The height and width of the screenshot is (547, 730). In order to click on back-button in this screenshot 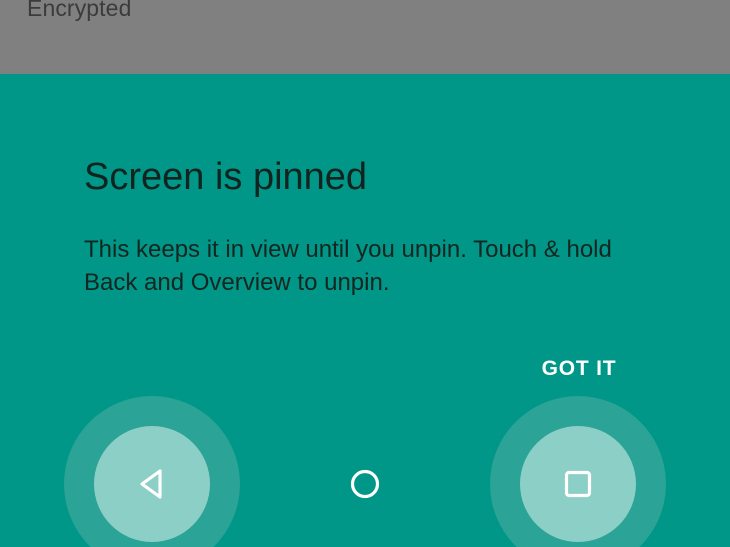, I will do `click(152, 471)`.